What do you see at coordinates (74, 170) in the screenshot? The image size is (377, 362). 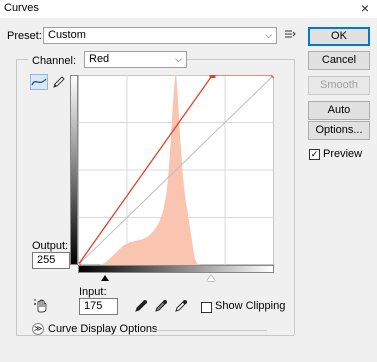 I see `output-gradient-bar` at bounding box center [74, 170].